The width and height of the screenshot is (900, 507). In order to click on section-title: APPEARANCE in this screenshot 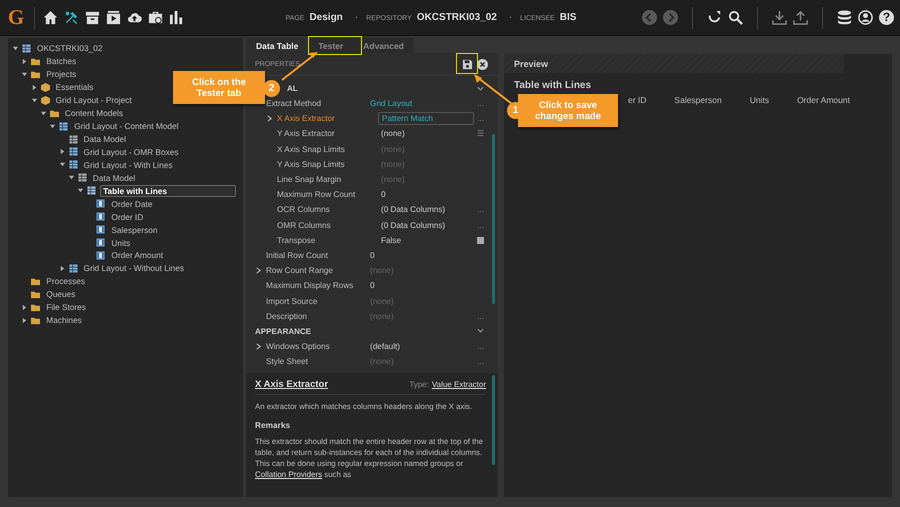, I will do `click(283, 331)`.